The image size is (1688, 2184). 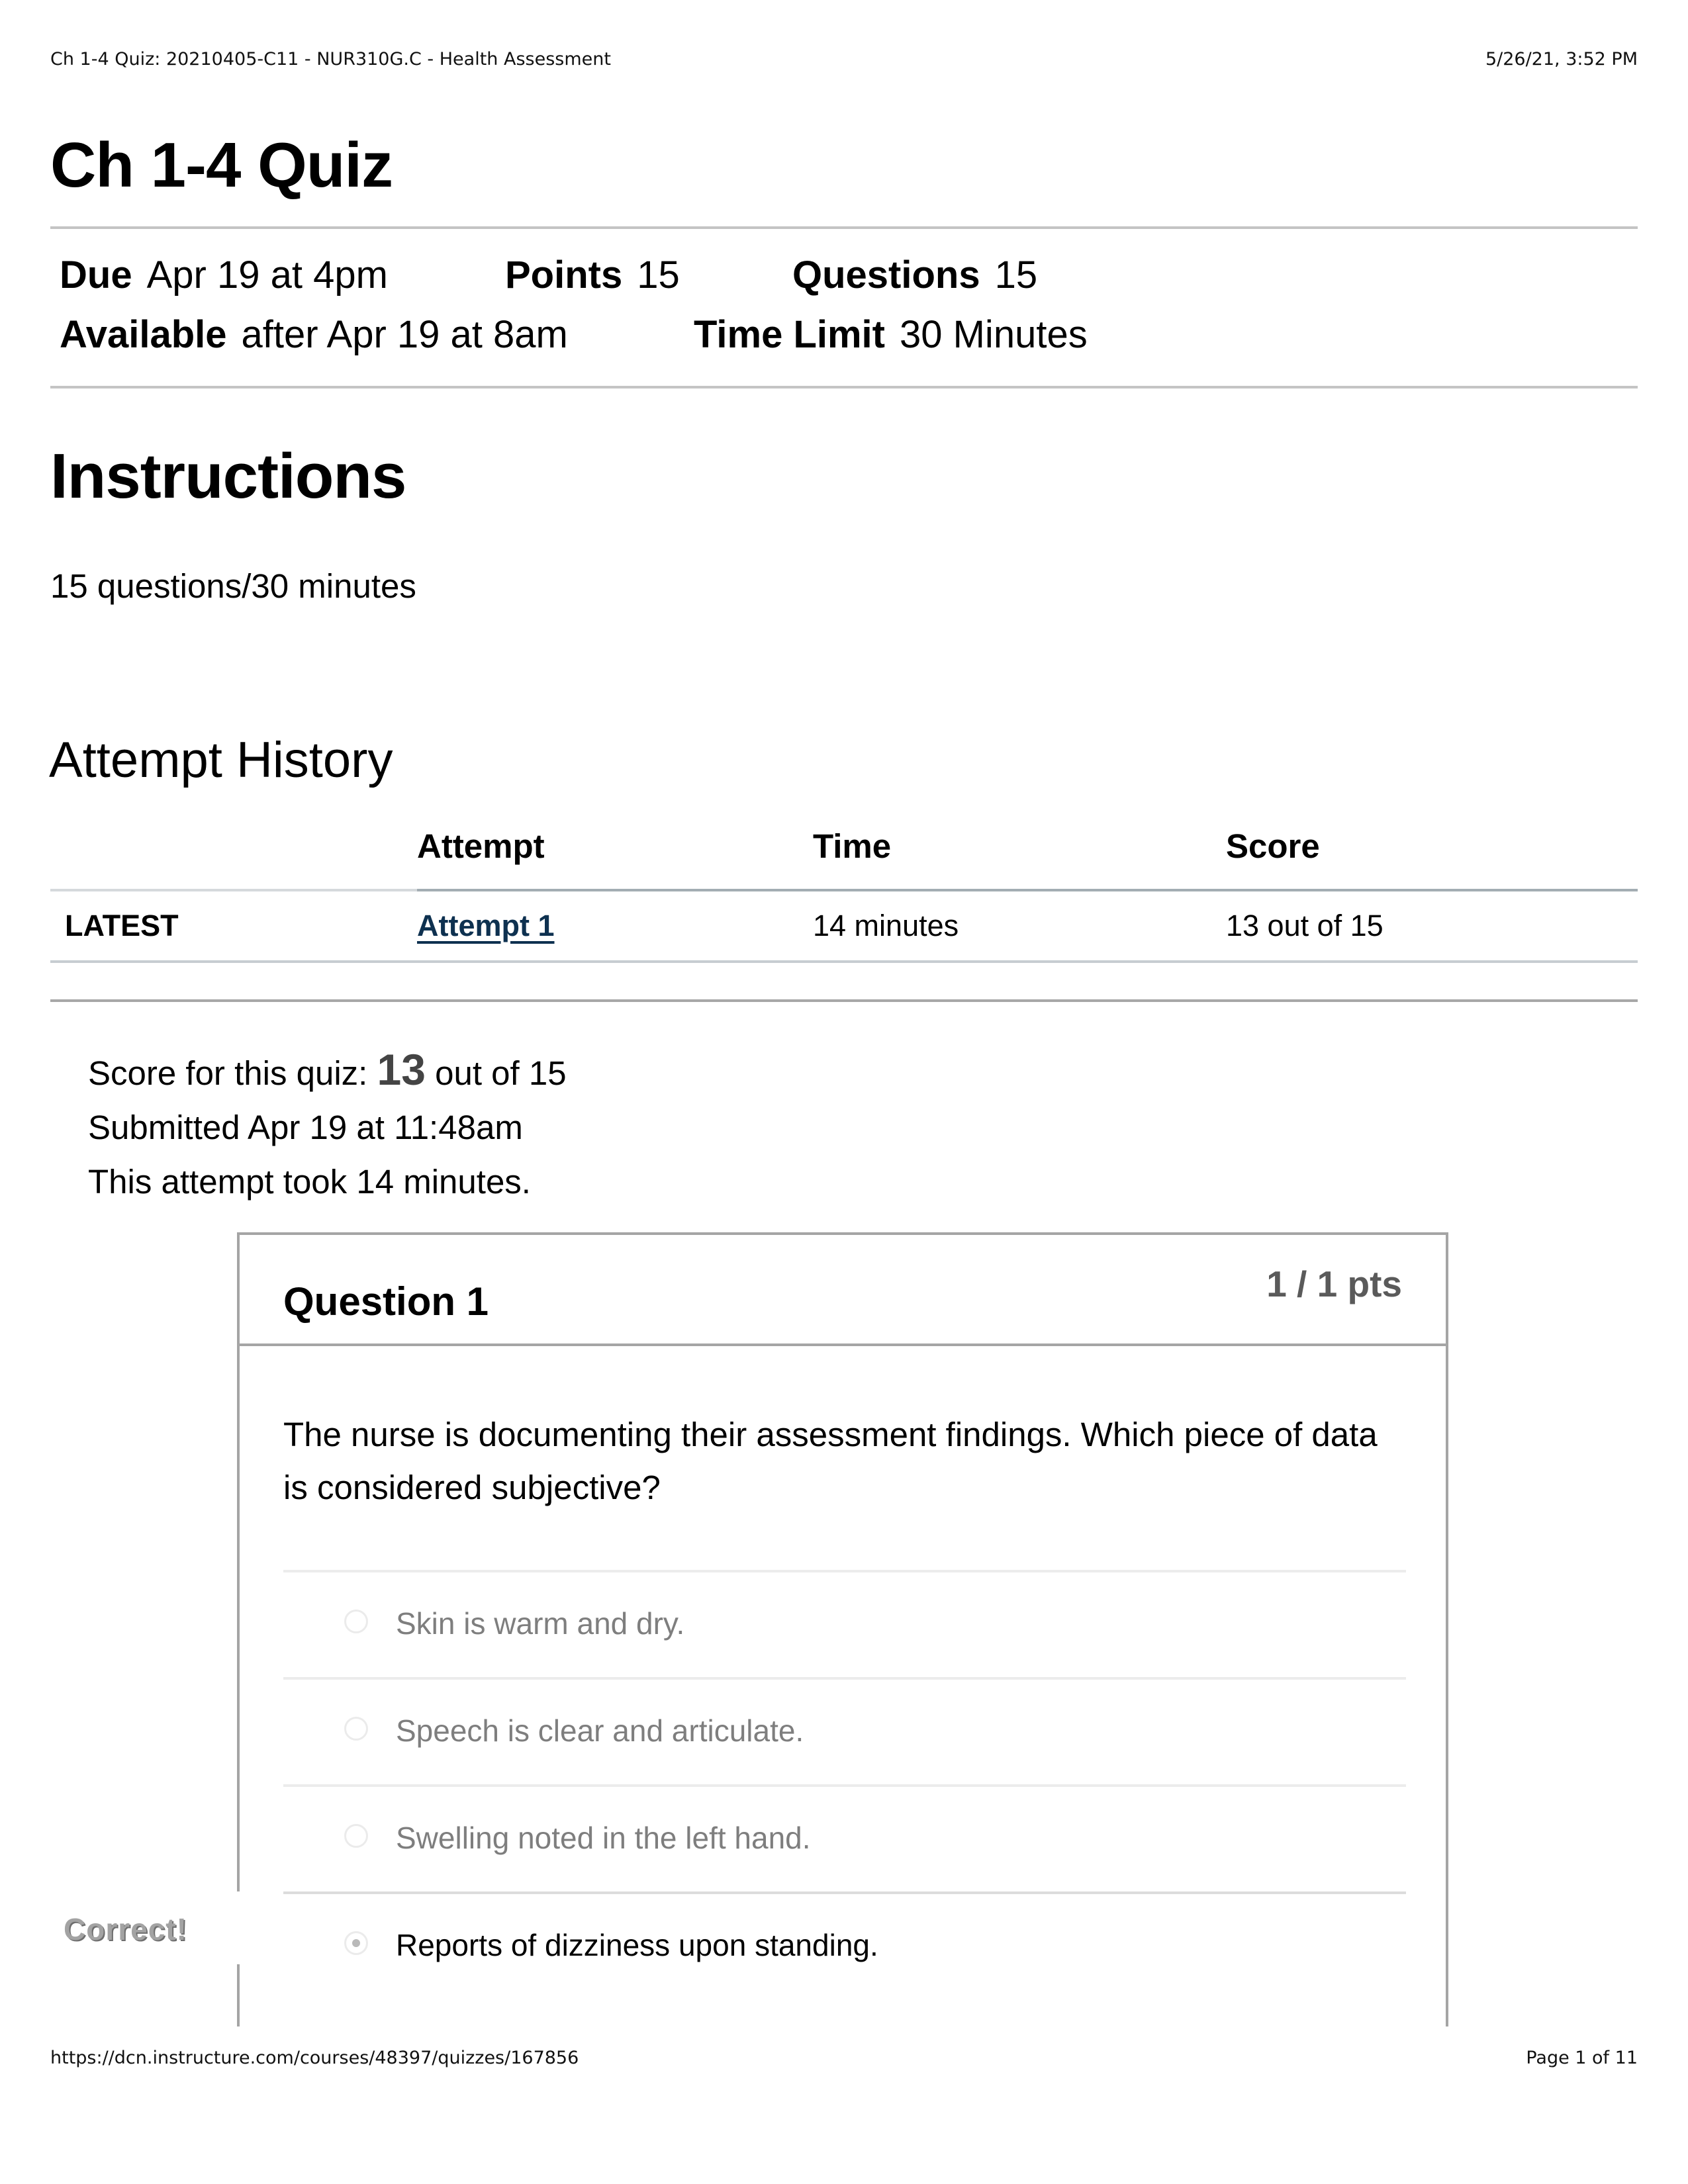 What do you see at coordinates (600, 1730) in the screenshot?
I see `answer-text: Speech is clear and articulate.` at bounding box center [600, 1730].